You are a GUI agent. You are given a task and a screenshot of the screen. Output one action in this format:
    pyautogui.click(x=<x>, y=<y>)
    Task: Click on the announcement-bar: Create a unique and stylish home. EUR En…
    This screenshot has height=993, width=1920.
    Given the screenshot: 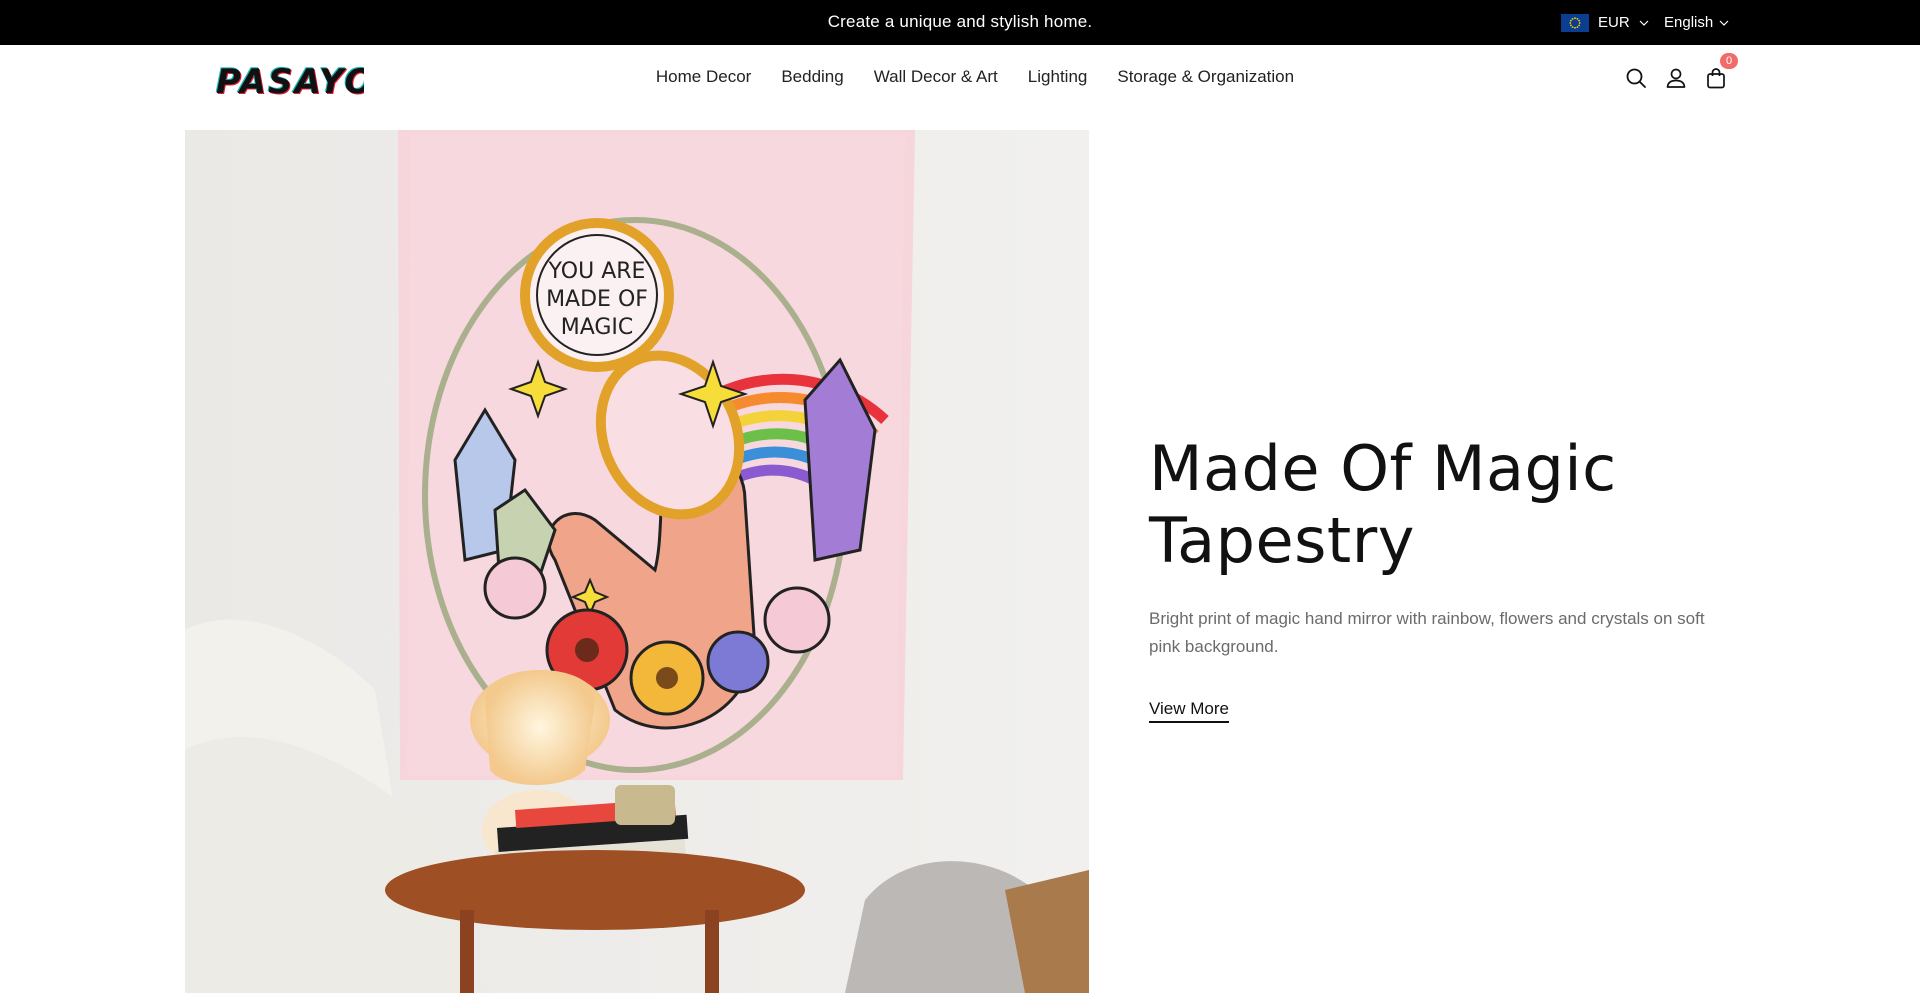 What is the action you would take?
    pyautogui.click(x=960, y=22)
    